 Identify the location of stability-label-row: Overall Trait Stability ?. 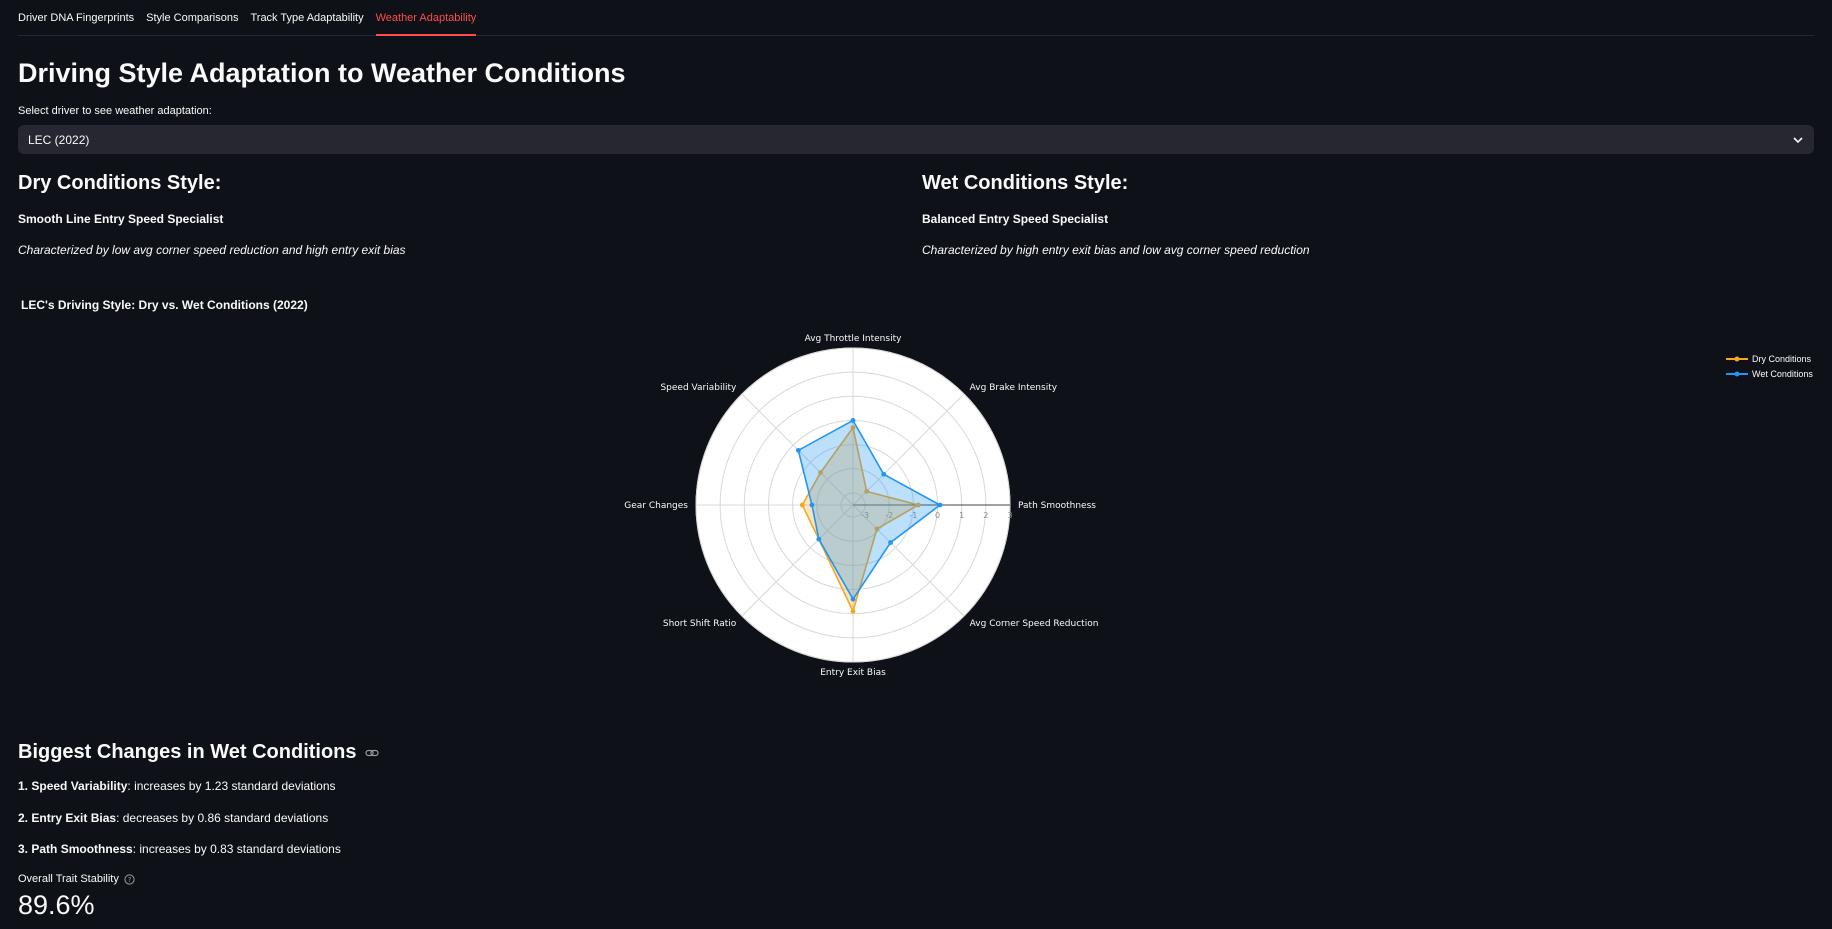
(76, 879).